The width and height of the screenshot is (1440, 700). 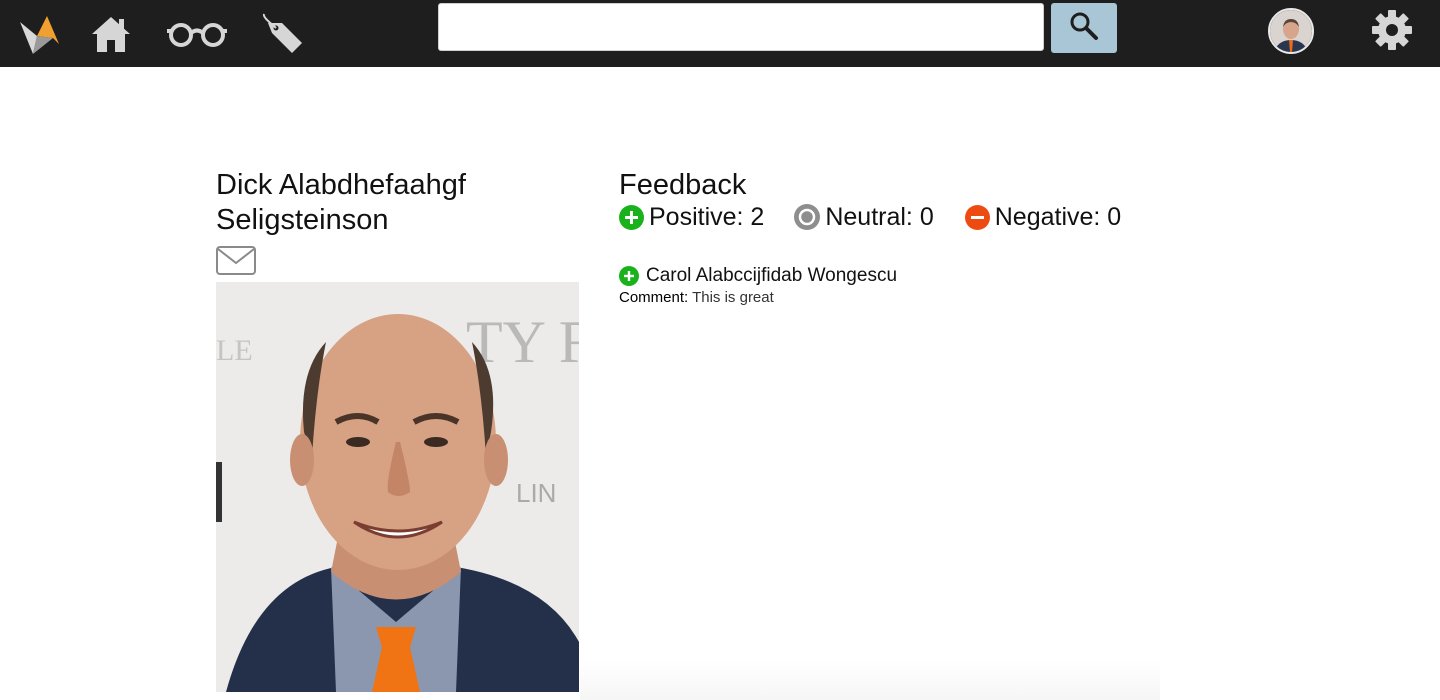 I want to click on feedback-comment: Comment: This is great, so click(x=919, y=297).